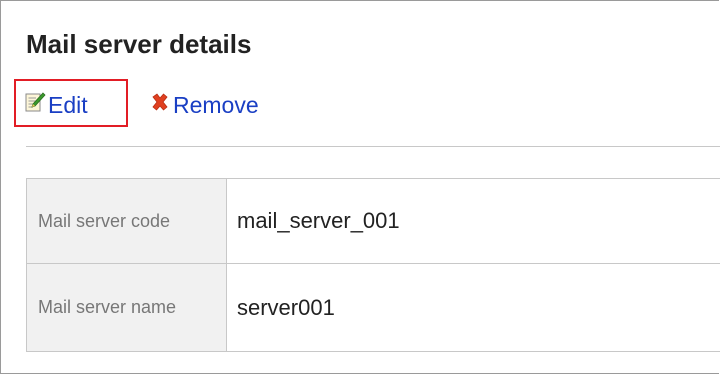  I want to click on field-label-mail-server-name: Mail server name, so click(126, 307).